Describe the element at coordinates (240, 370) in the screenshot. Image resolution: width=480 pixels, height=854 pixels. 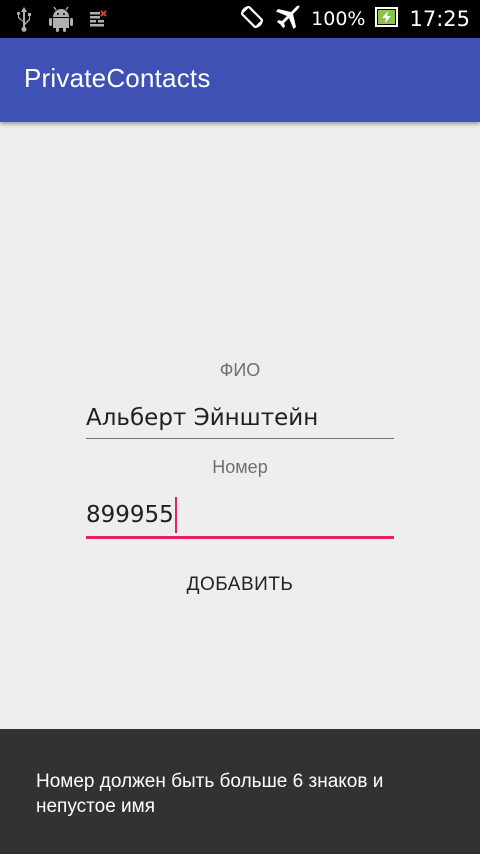
I see `name-label: ФИО` at that location.